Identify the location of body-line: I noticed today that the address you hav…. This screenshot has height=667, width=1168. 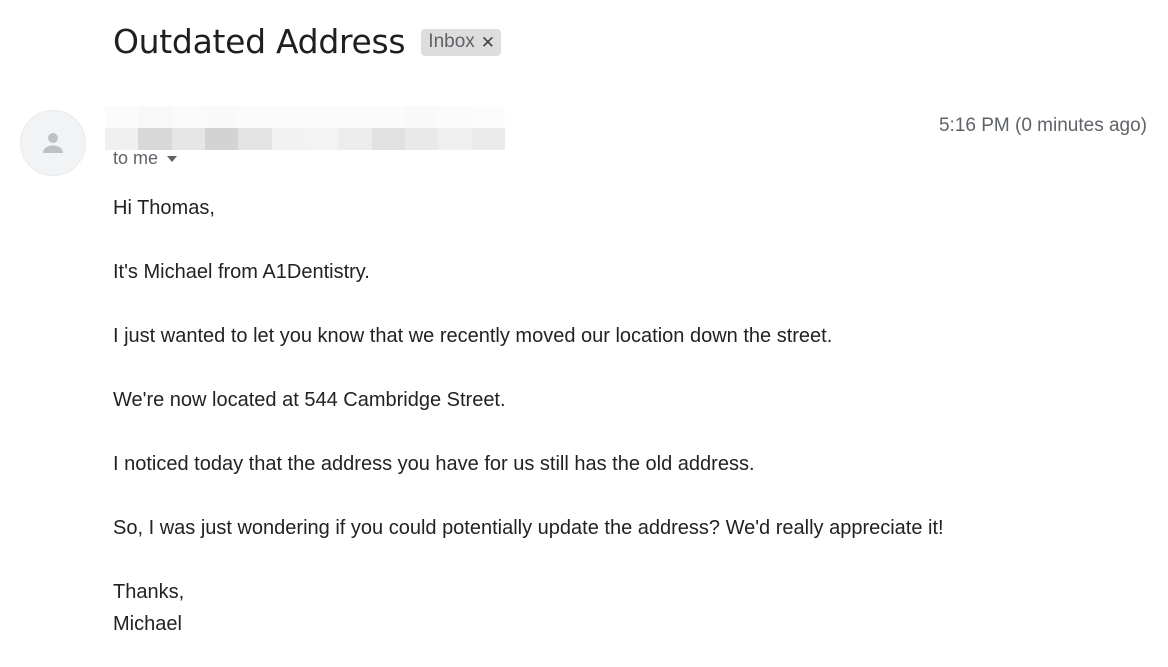
(434, 464).